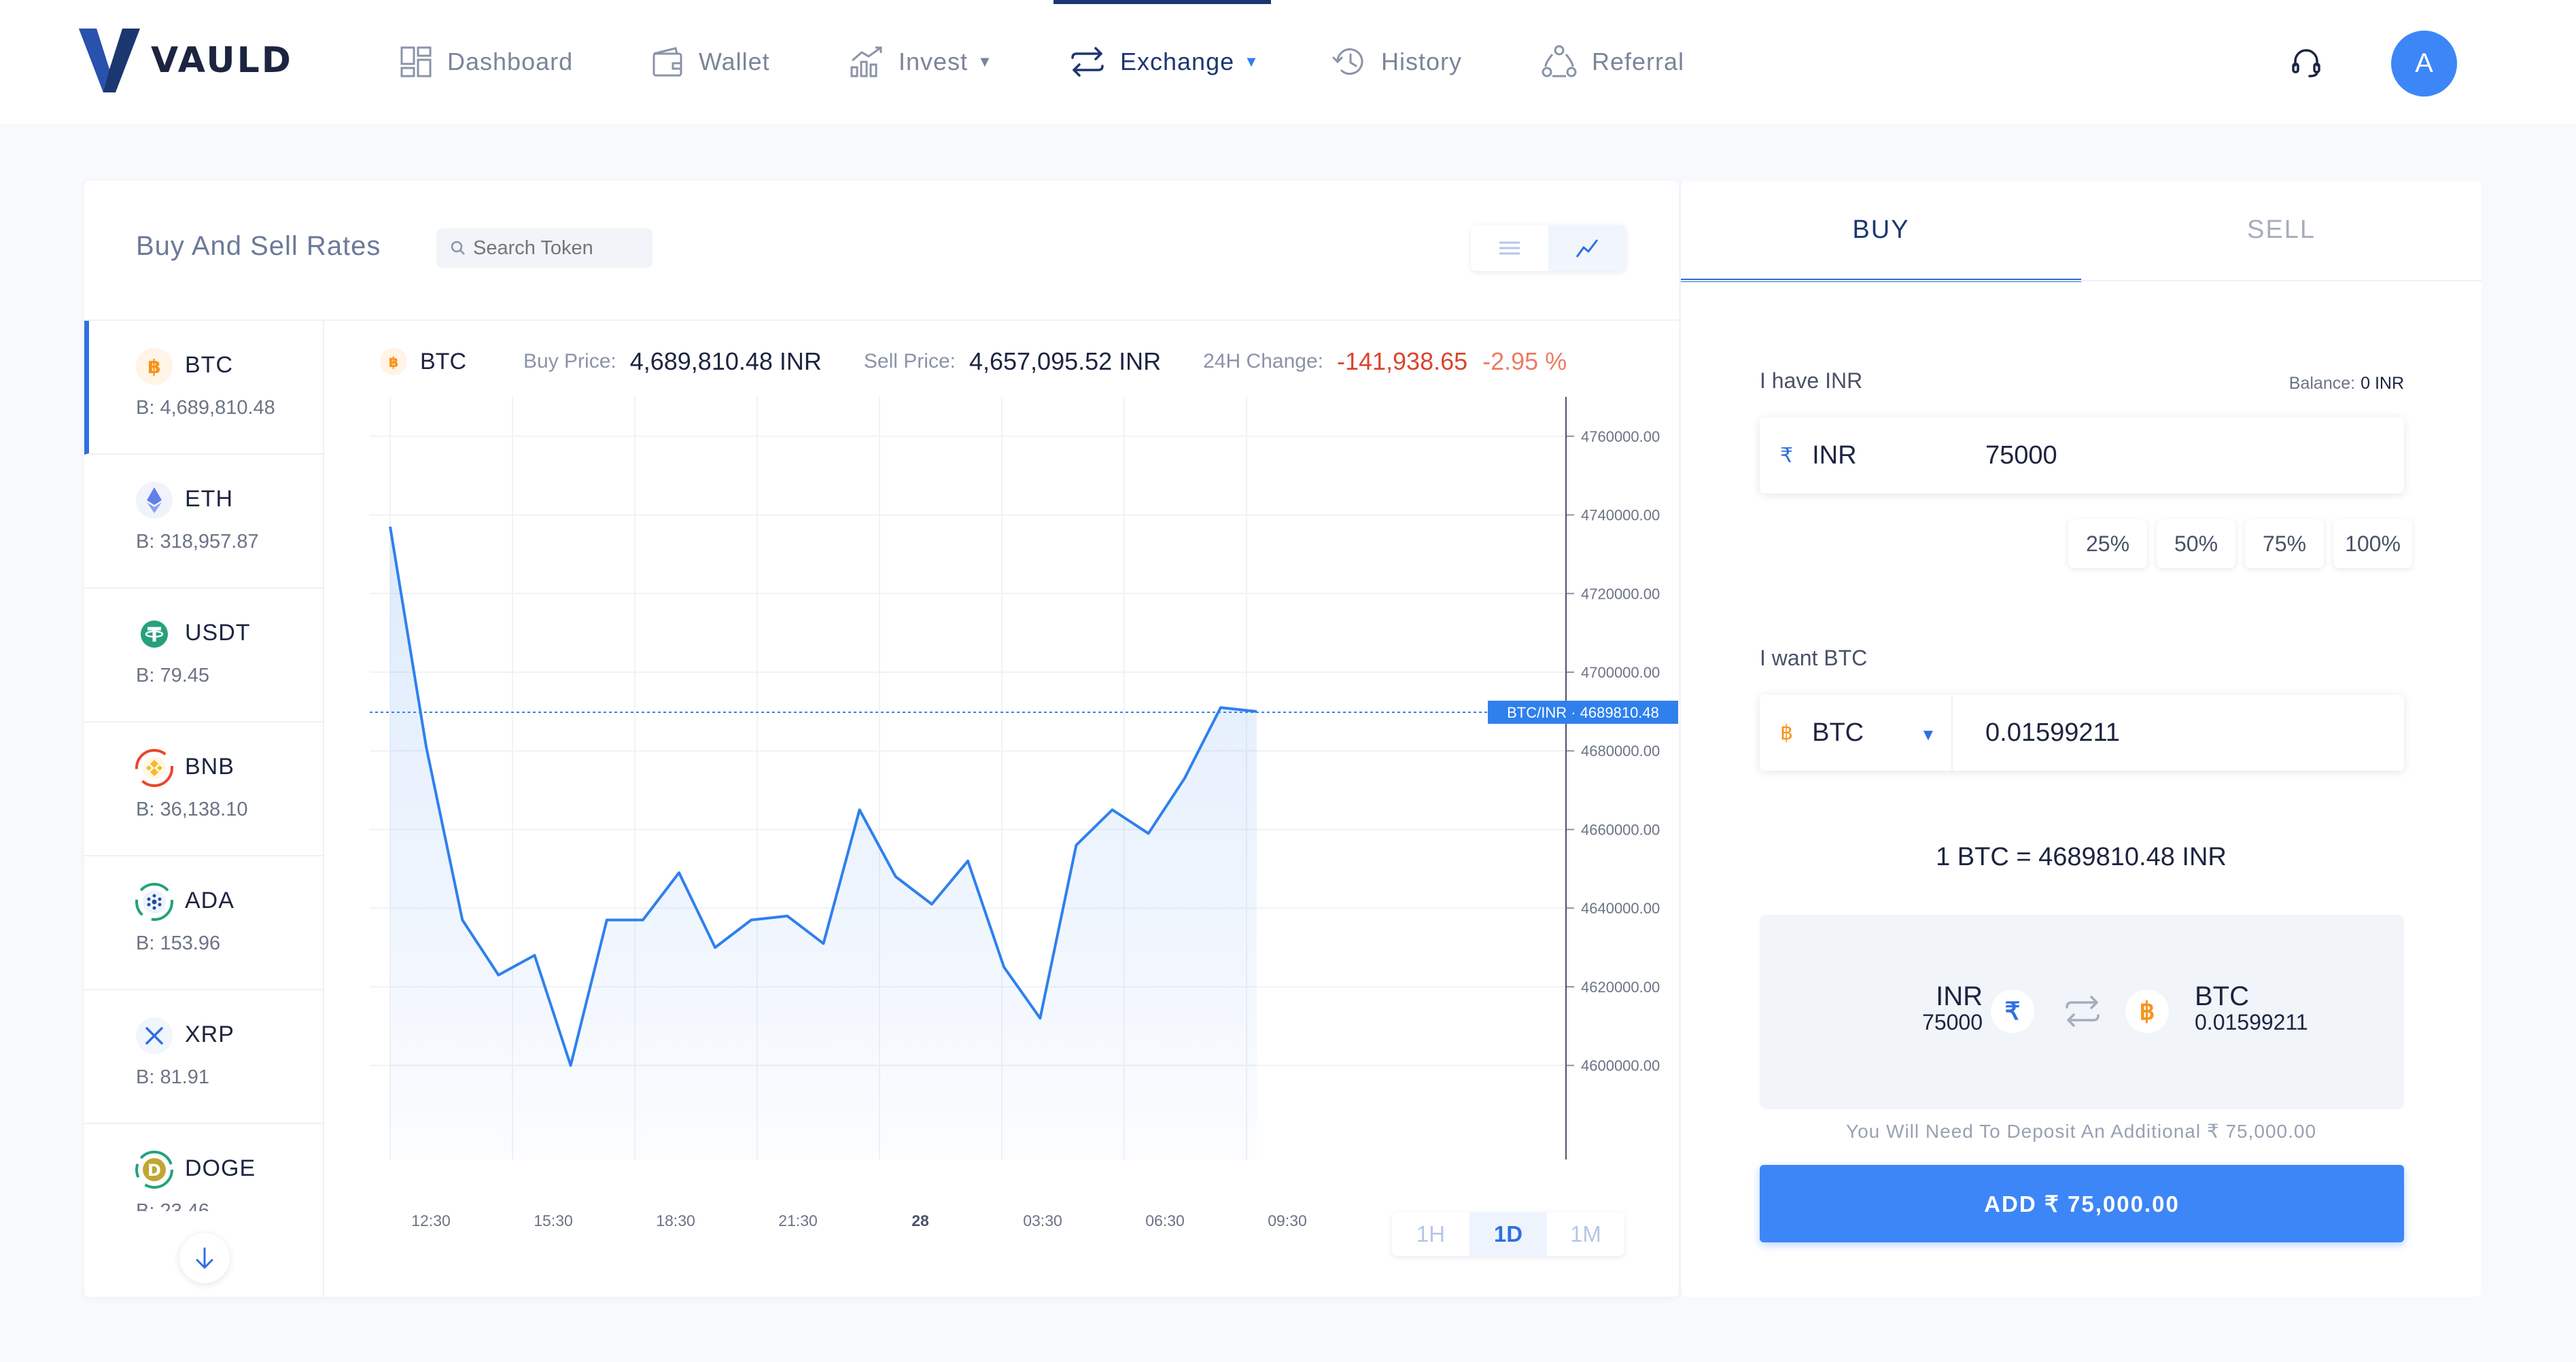 This screenshot has height=1362, width=2576. I want to click on x-tick-label: 09:30, so click(1287, 1220).